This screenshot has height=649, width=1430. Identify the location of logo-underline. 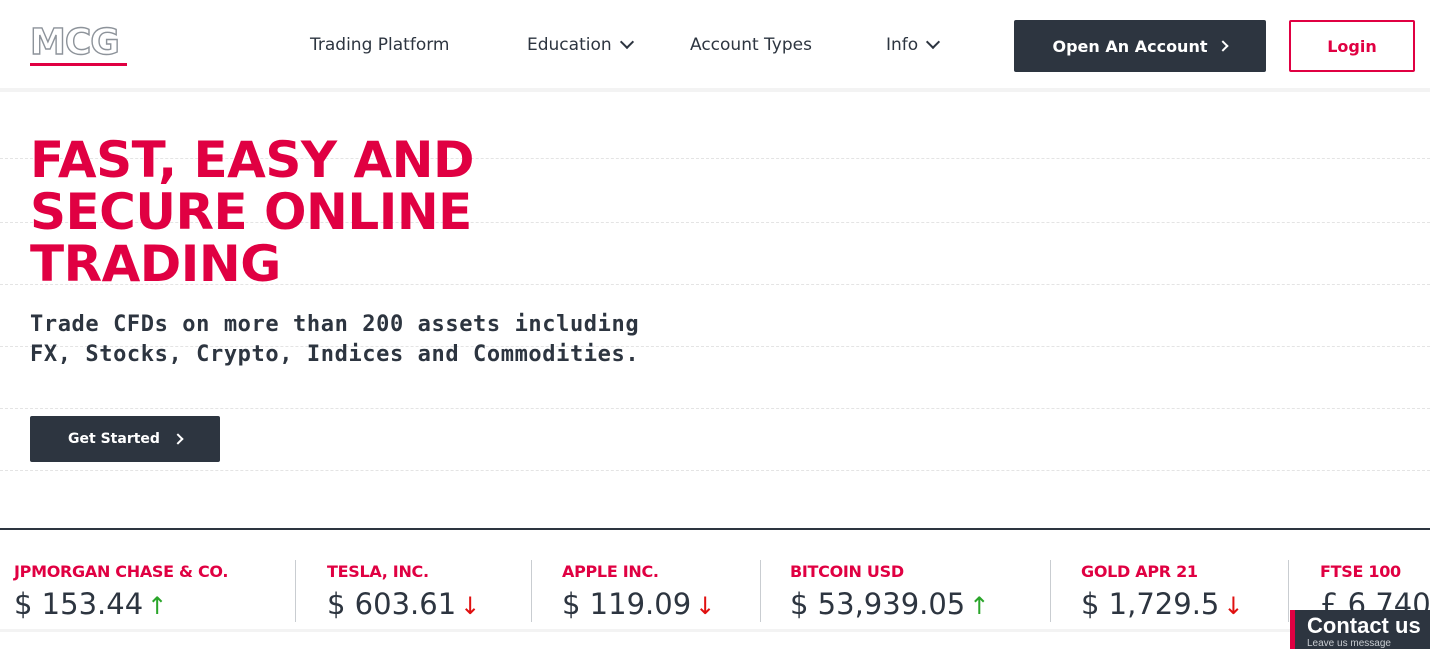
(78, 64).